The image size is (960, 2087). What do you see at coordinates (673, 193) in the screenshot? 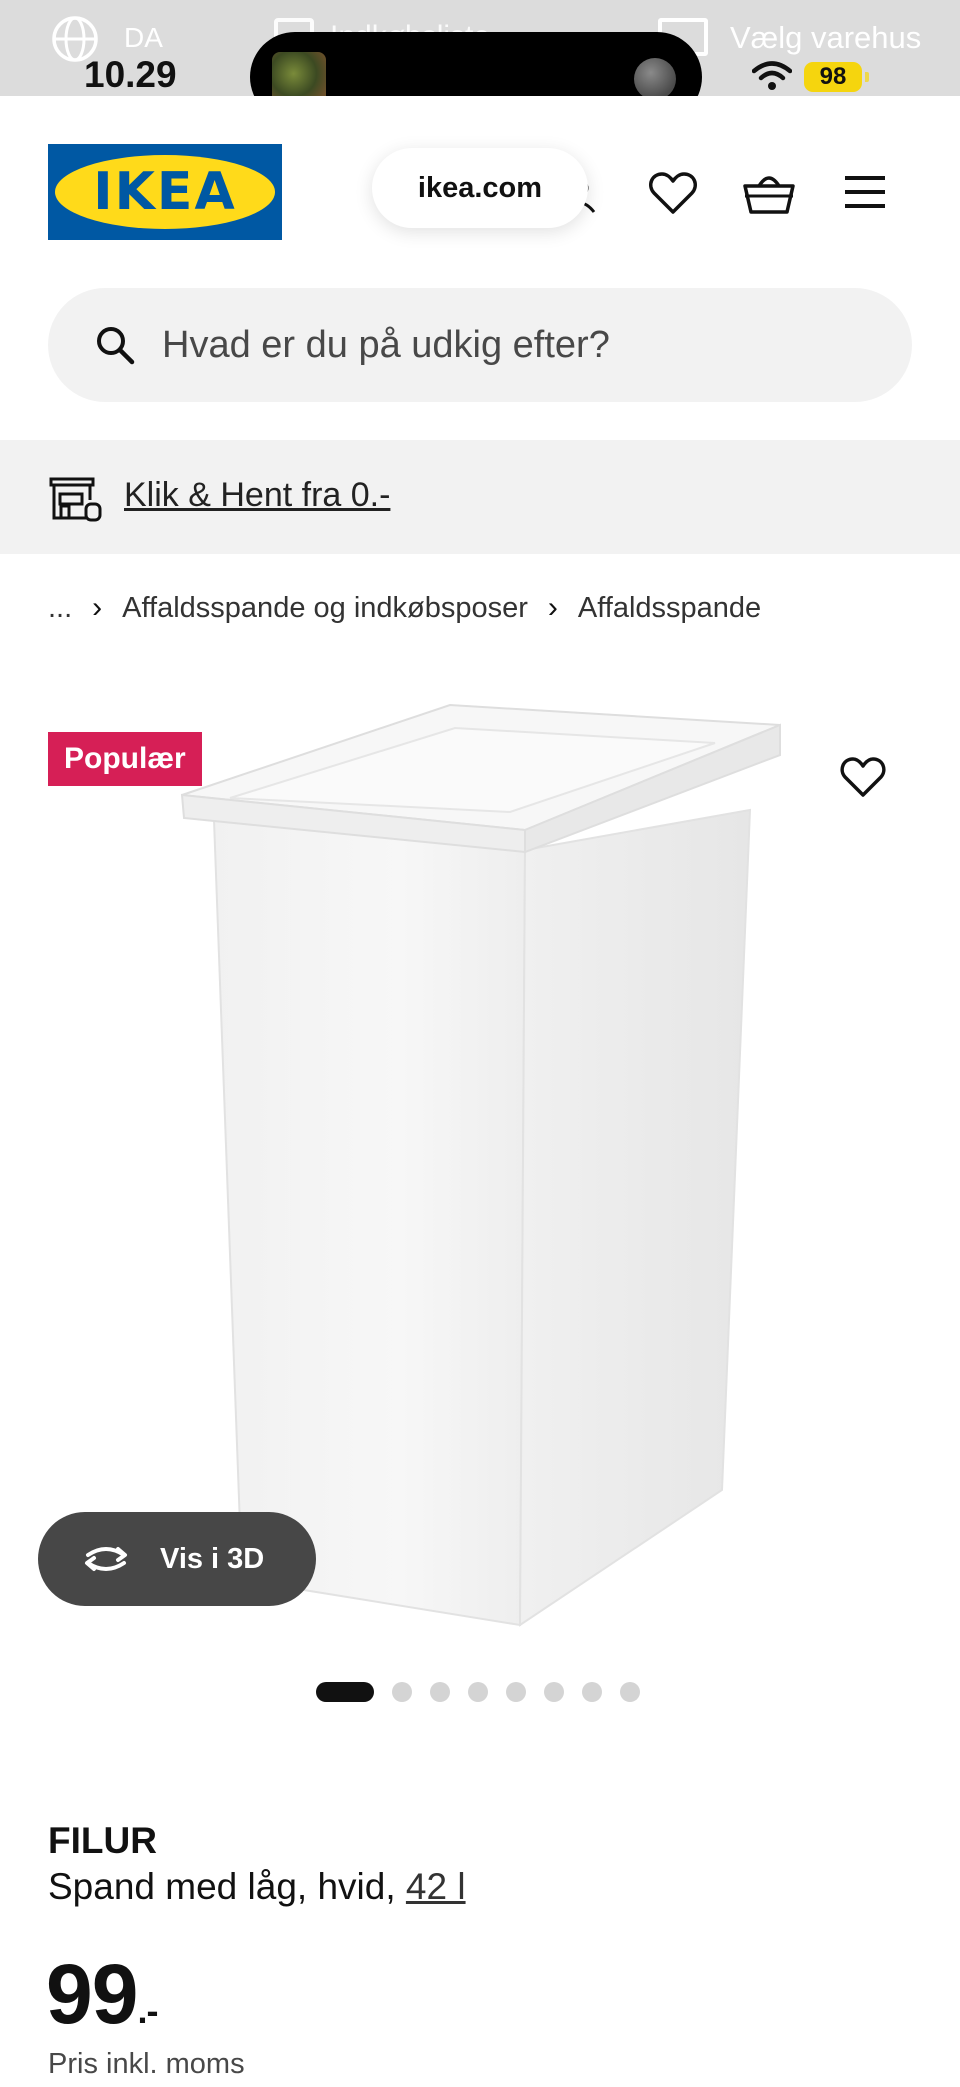
I see `heart-icon` at bounding box center [673, 193].